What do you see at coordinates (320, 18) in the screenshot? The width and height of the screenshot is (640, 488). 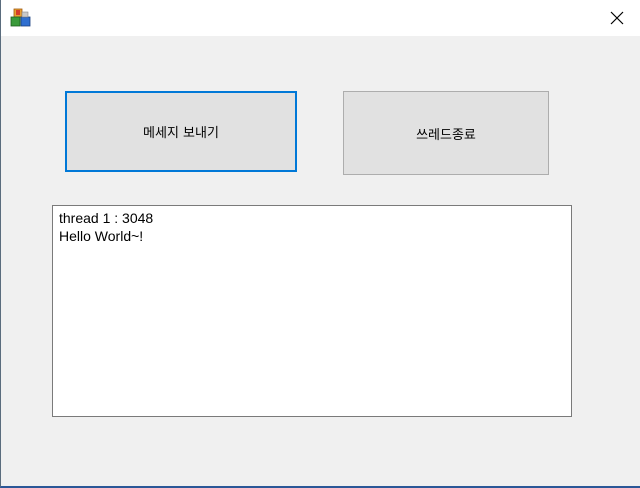 I see `title-bar` at bounding box center [320, 18].